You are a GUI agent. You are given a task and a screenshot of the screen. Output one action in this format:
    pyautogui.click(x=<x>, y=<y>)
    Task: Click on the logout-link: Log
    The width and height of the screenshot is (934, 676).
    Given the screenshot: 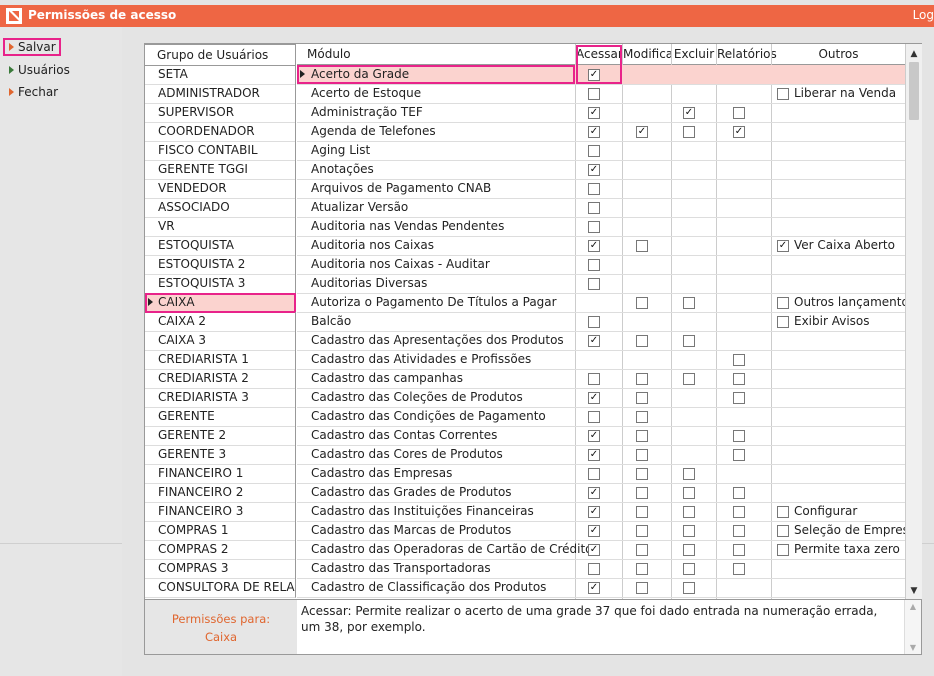 What is the action you would take?
    pyautogui.click(x=923, y=15)
    